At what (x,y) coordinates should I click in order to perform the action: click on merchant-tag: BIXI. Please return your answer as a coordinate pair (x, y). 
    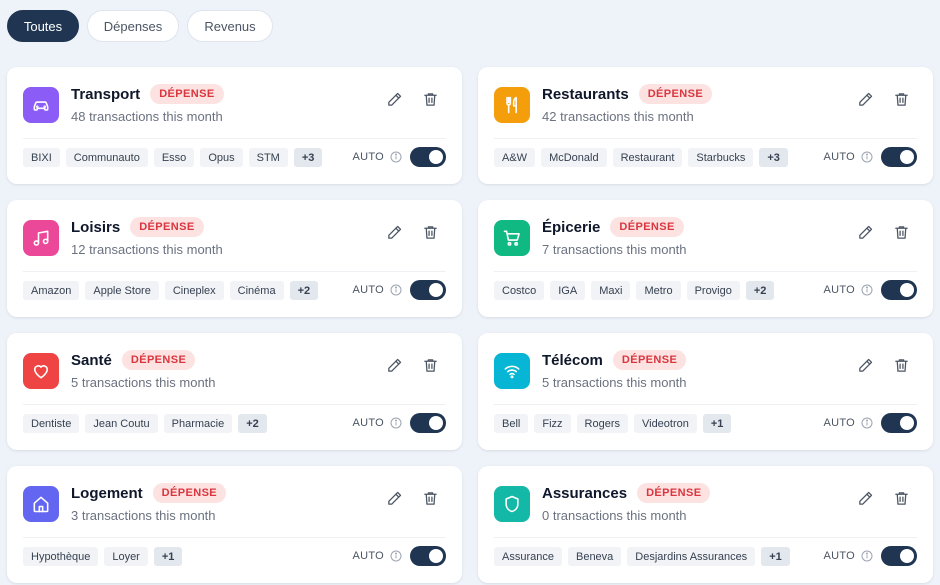
    Looking at the image, I should click on (41, 157).